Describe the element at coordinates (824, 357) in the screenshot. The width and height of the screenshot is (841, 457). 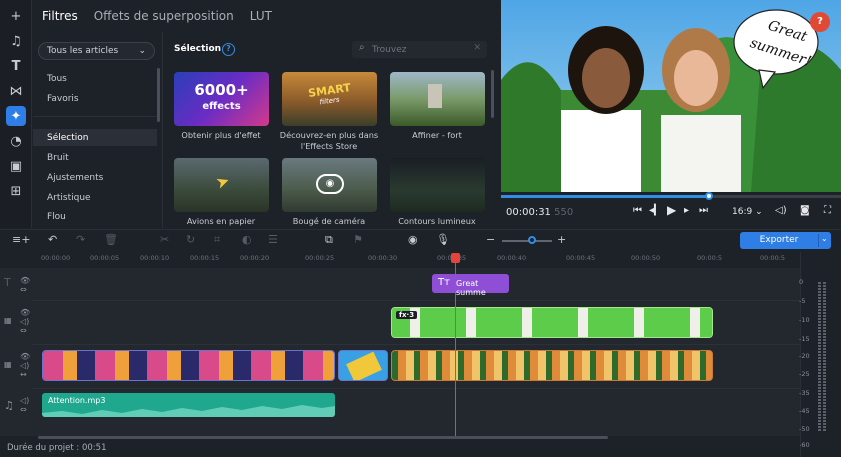
I see `meter-bar-right` at that location.